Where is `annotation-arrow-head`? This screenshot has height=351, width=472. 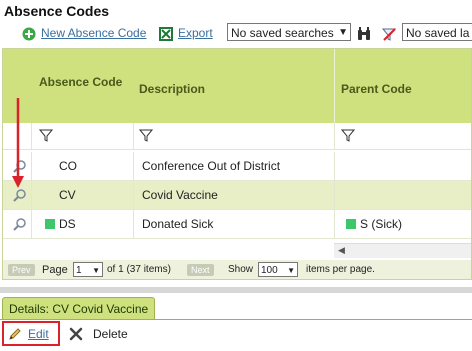 annotation-arrow-head is located at coordinates (18, 182).